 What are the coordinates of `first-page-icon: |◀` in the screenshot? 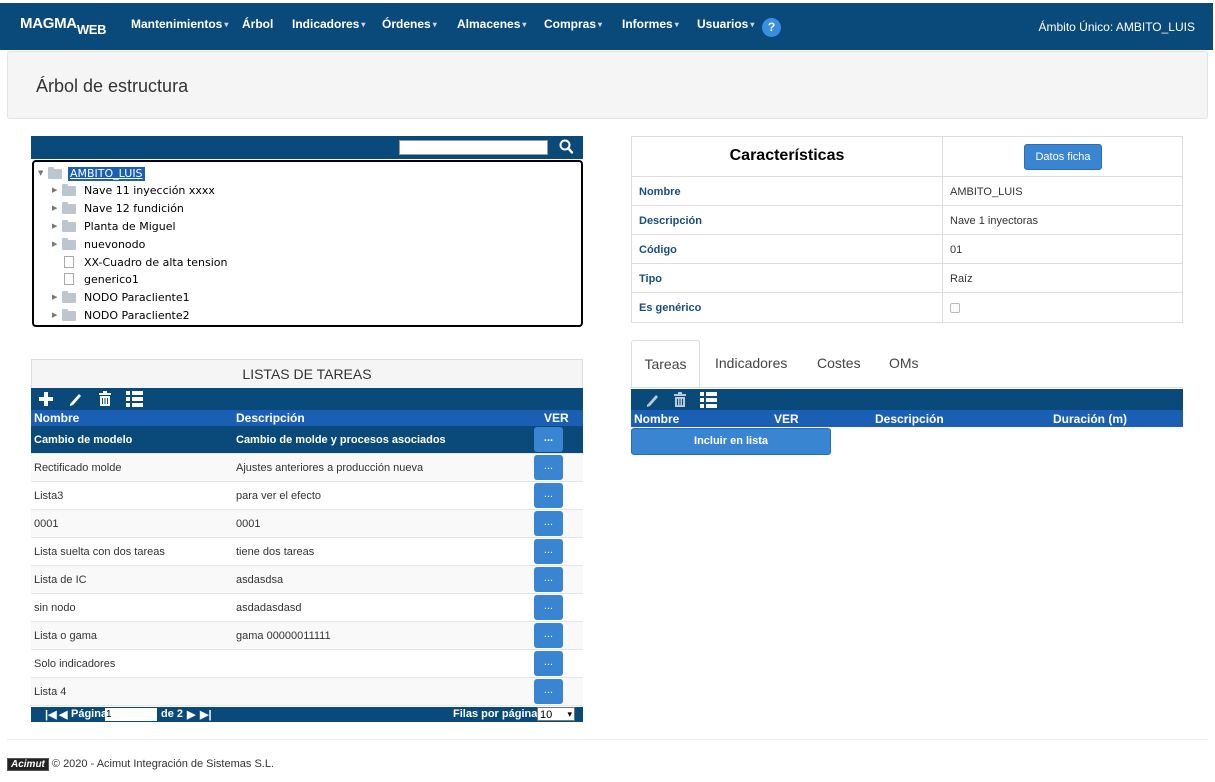 It's located at (51, 714).